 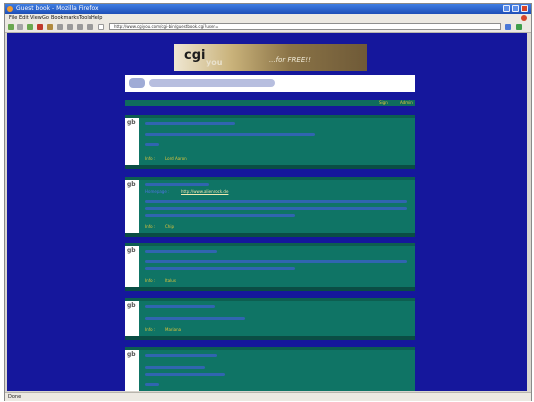 I want to click on nav-sign-link: Sign, so click(x=383, y=103).